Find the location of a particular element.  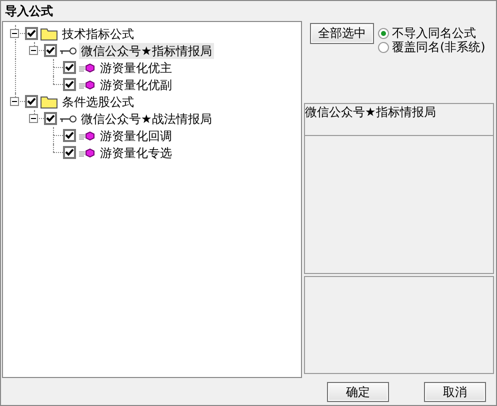

cancel-button: 取消 is located at coordinates (455, 392).